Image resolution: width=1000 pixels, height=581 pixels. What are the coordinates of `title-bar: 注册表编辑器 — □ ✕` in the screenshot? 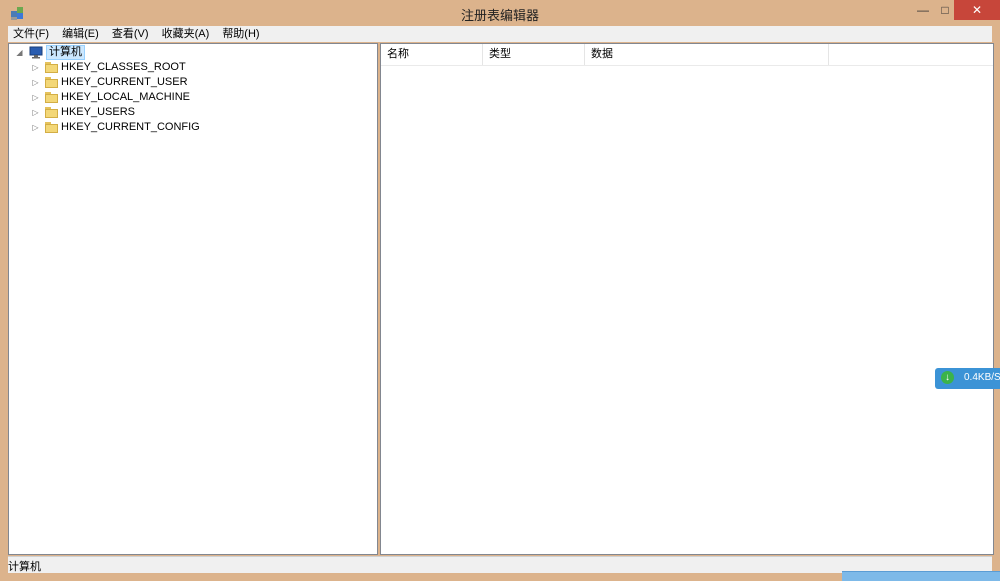 It's located at (500, 13).